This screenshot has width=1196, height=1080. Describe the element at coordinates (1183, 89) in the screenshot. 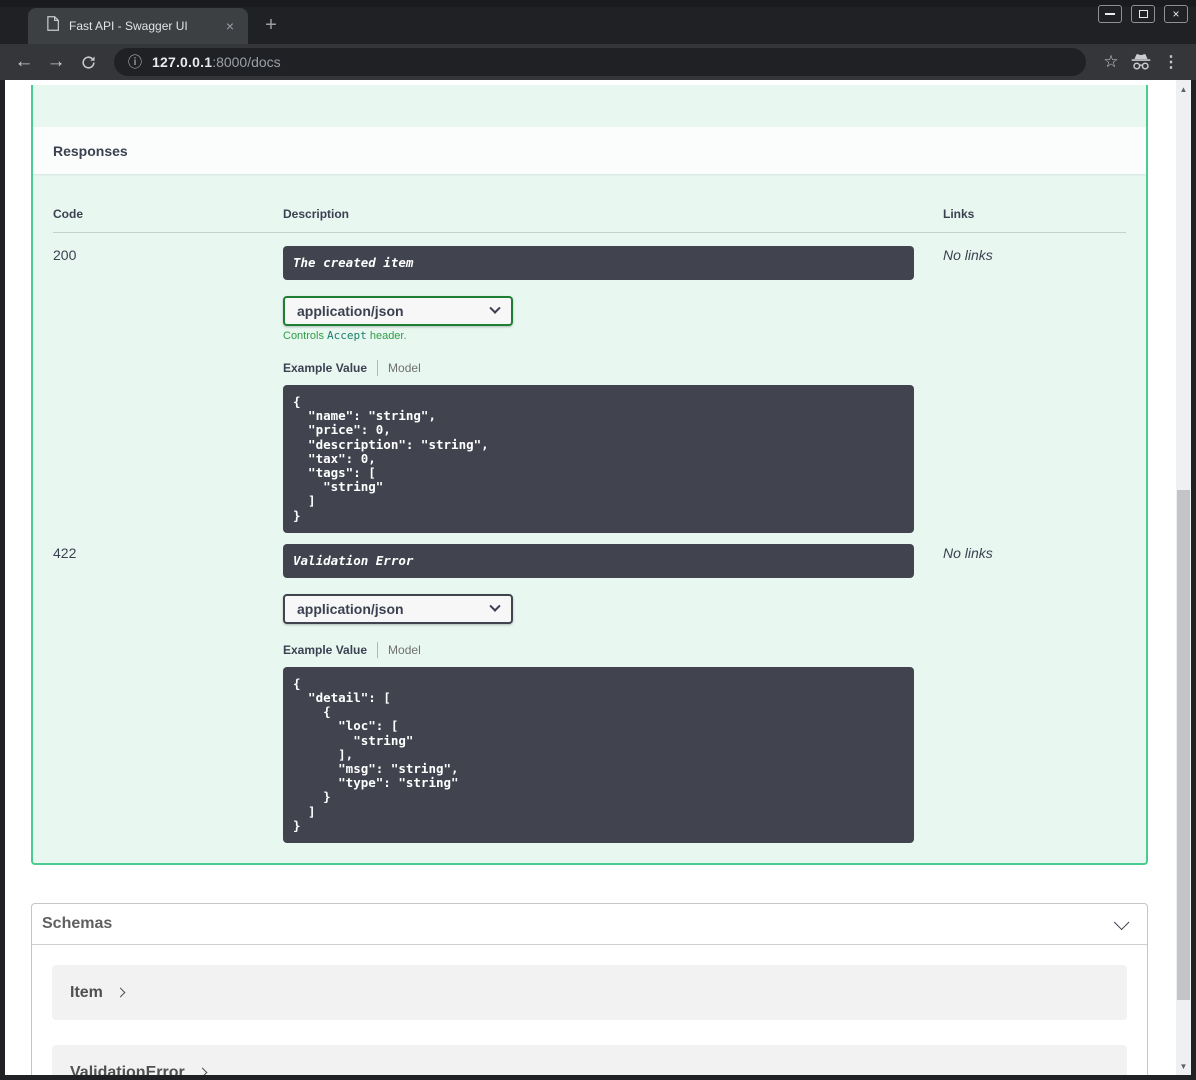

I see `scroll-up-icon: ▲` at that location.